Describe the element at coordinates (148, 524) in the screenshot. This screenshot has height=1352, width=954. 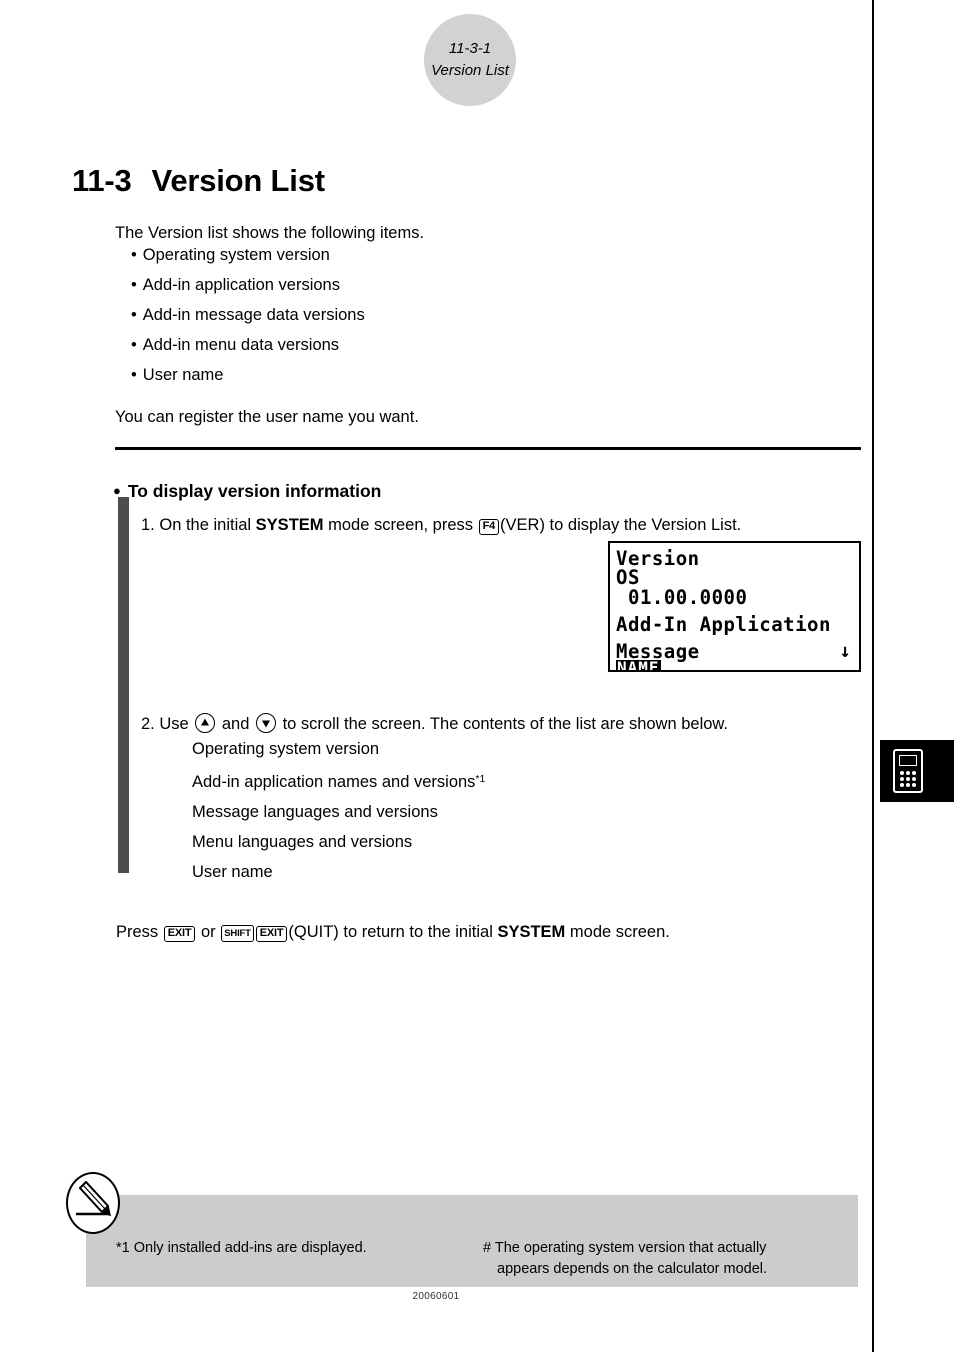
I see `step-number: 1.` at that location.